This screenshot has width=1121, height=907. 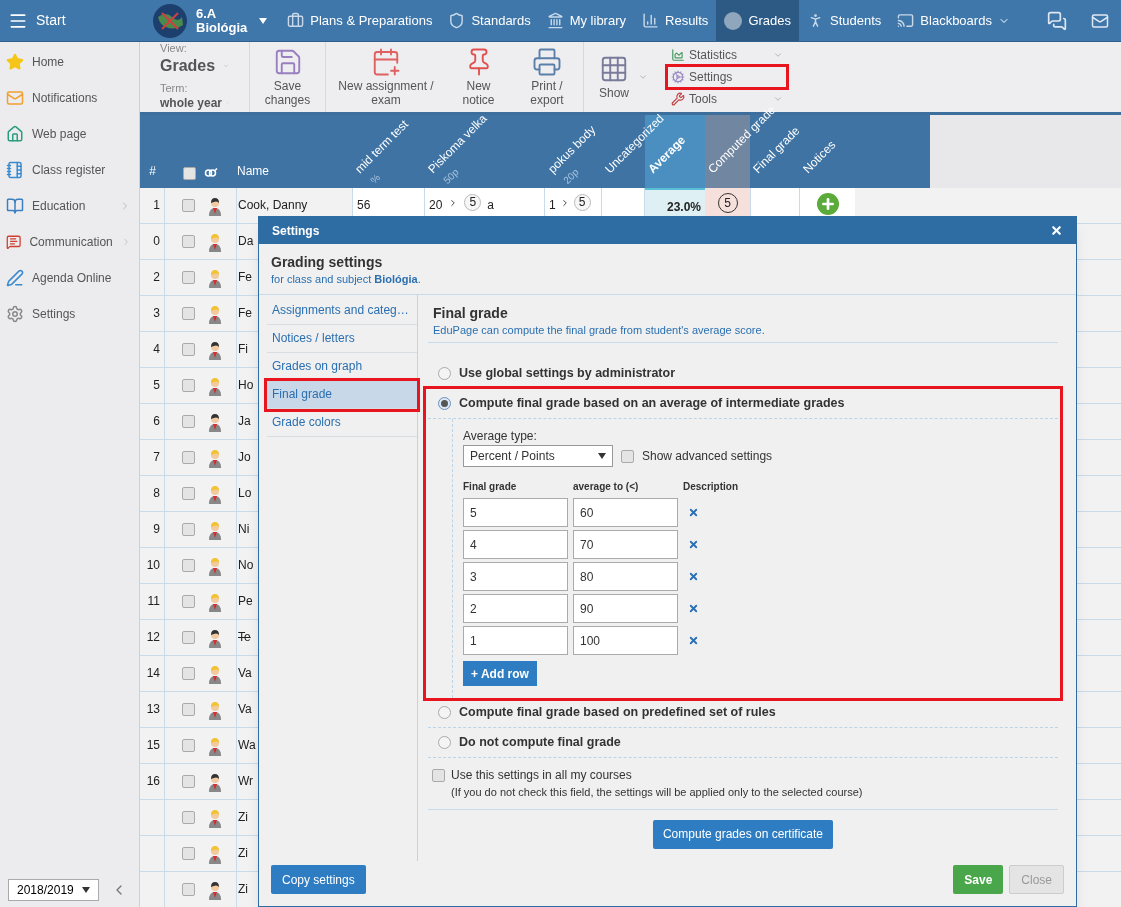 I want to click on mail-icon, so click(x=1100, y=20).